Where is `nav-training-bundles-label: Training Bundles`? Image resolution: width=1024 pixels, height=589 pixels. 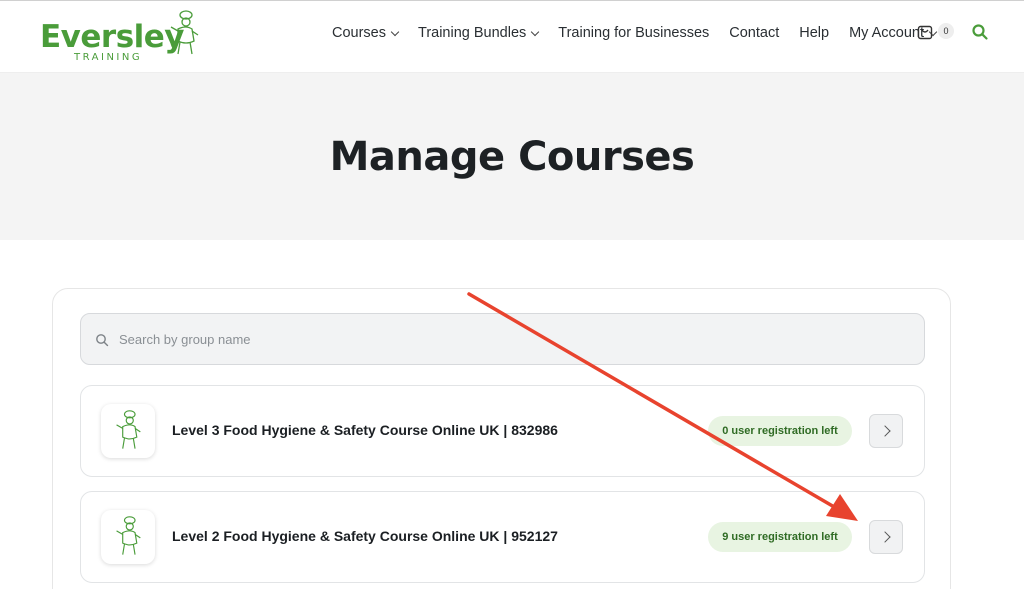 nav-training-bundles-label: Training Bundles is located at coordinates (472, 33).